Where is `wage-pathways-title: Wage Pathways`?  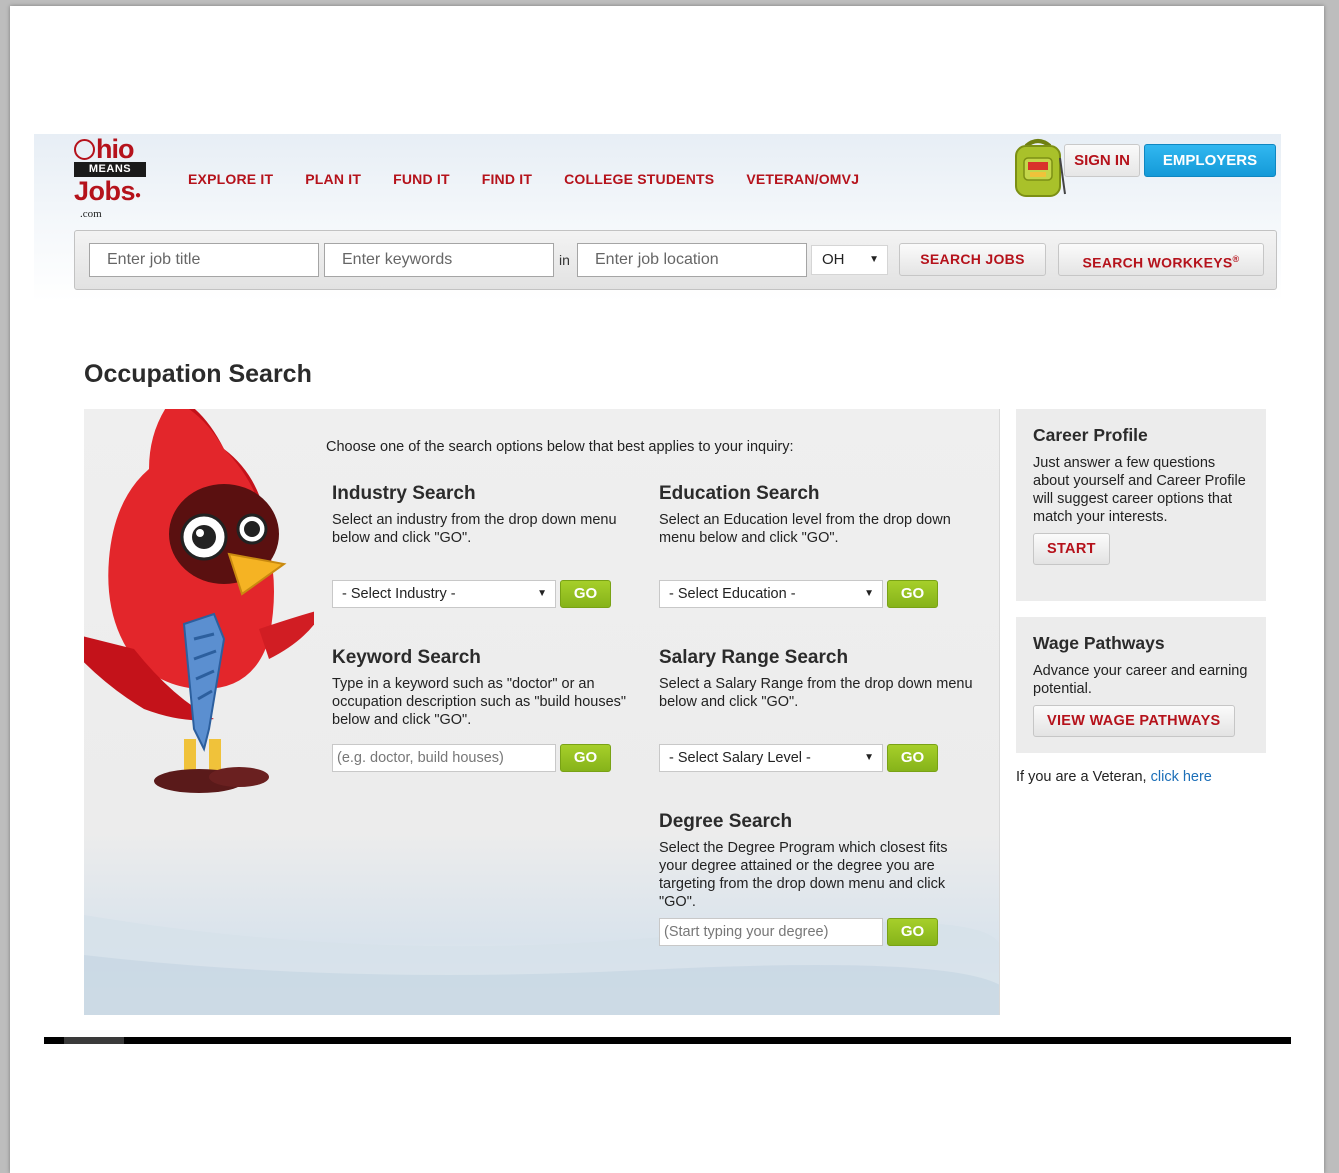 wage-pathways-title: Wage Pathways is located at coordinates (1099, 643).